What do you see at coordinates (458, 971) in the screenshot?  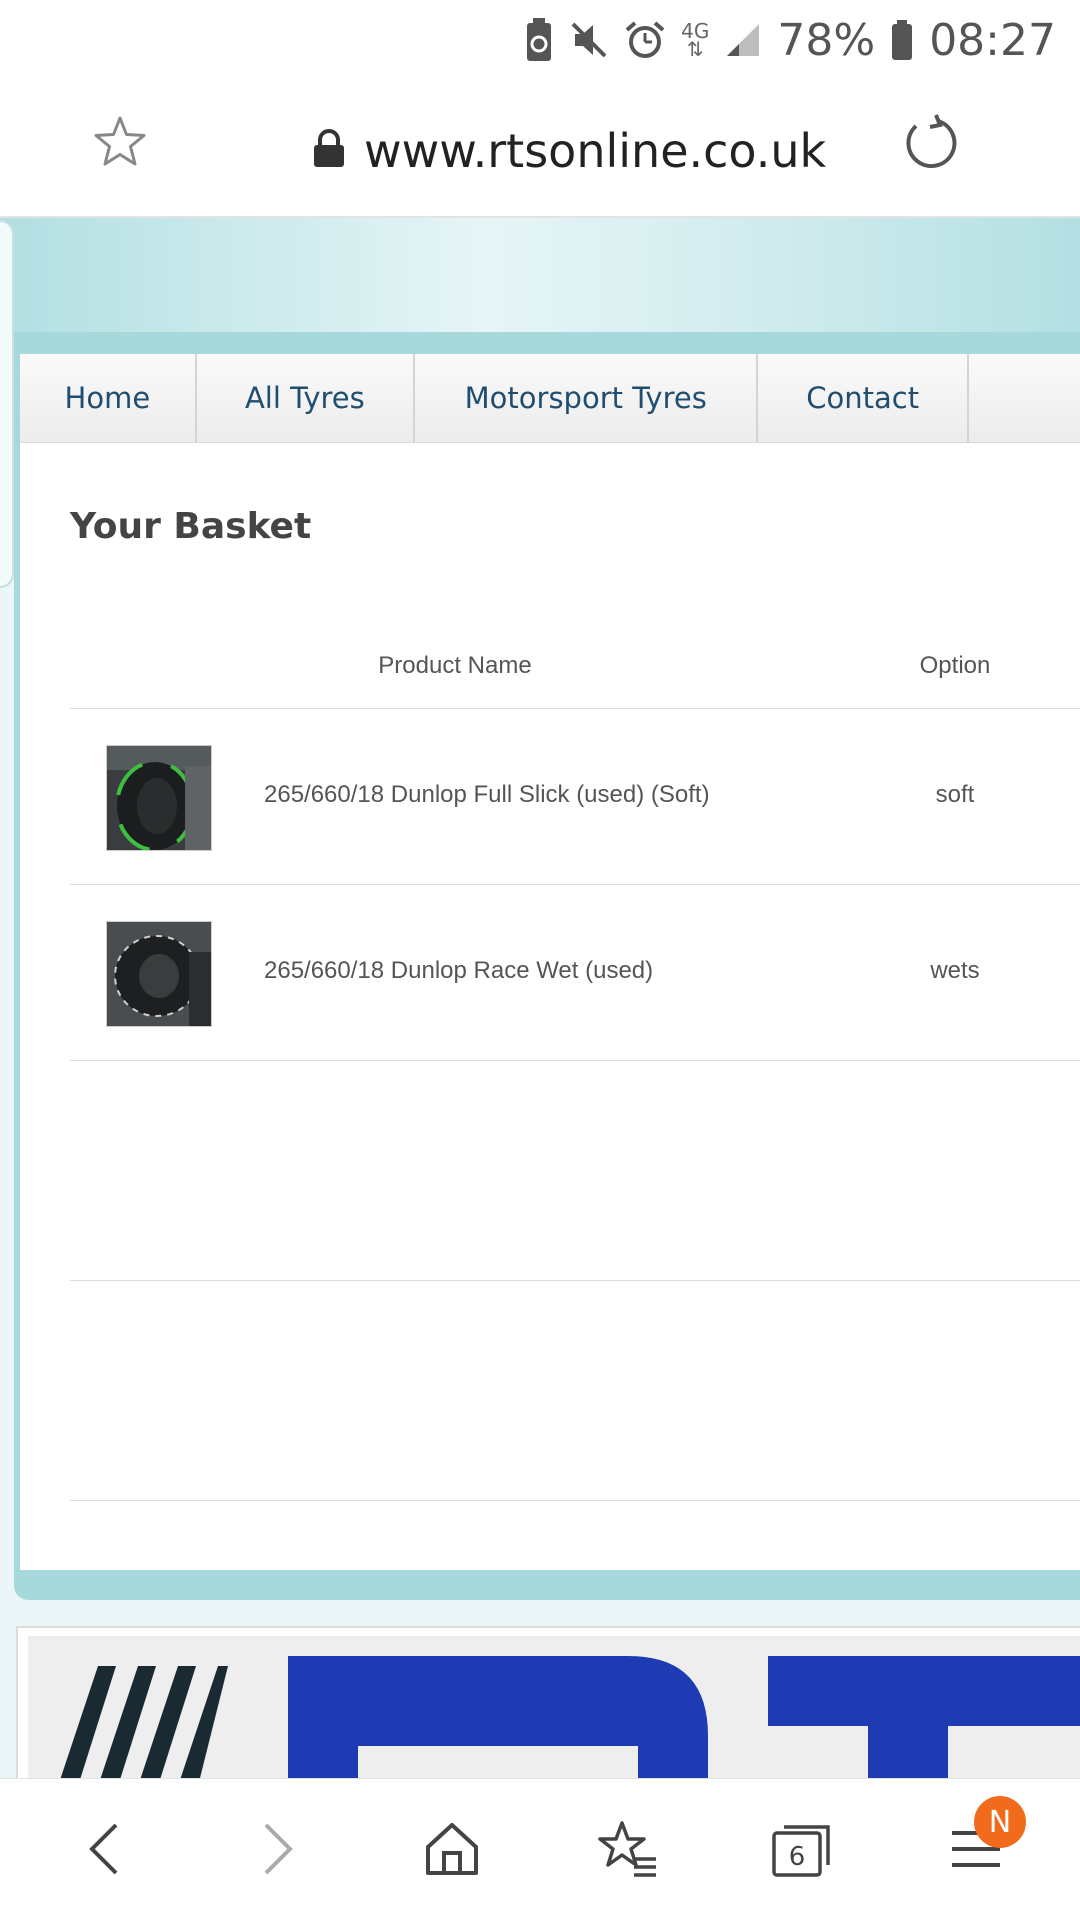 I see `product-name: 265/660/18 Dunlop Race Wet (used)` at bounding box center [458, 971].